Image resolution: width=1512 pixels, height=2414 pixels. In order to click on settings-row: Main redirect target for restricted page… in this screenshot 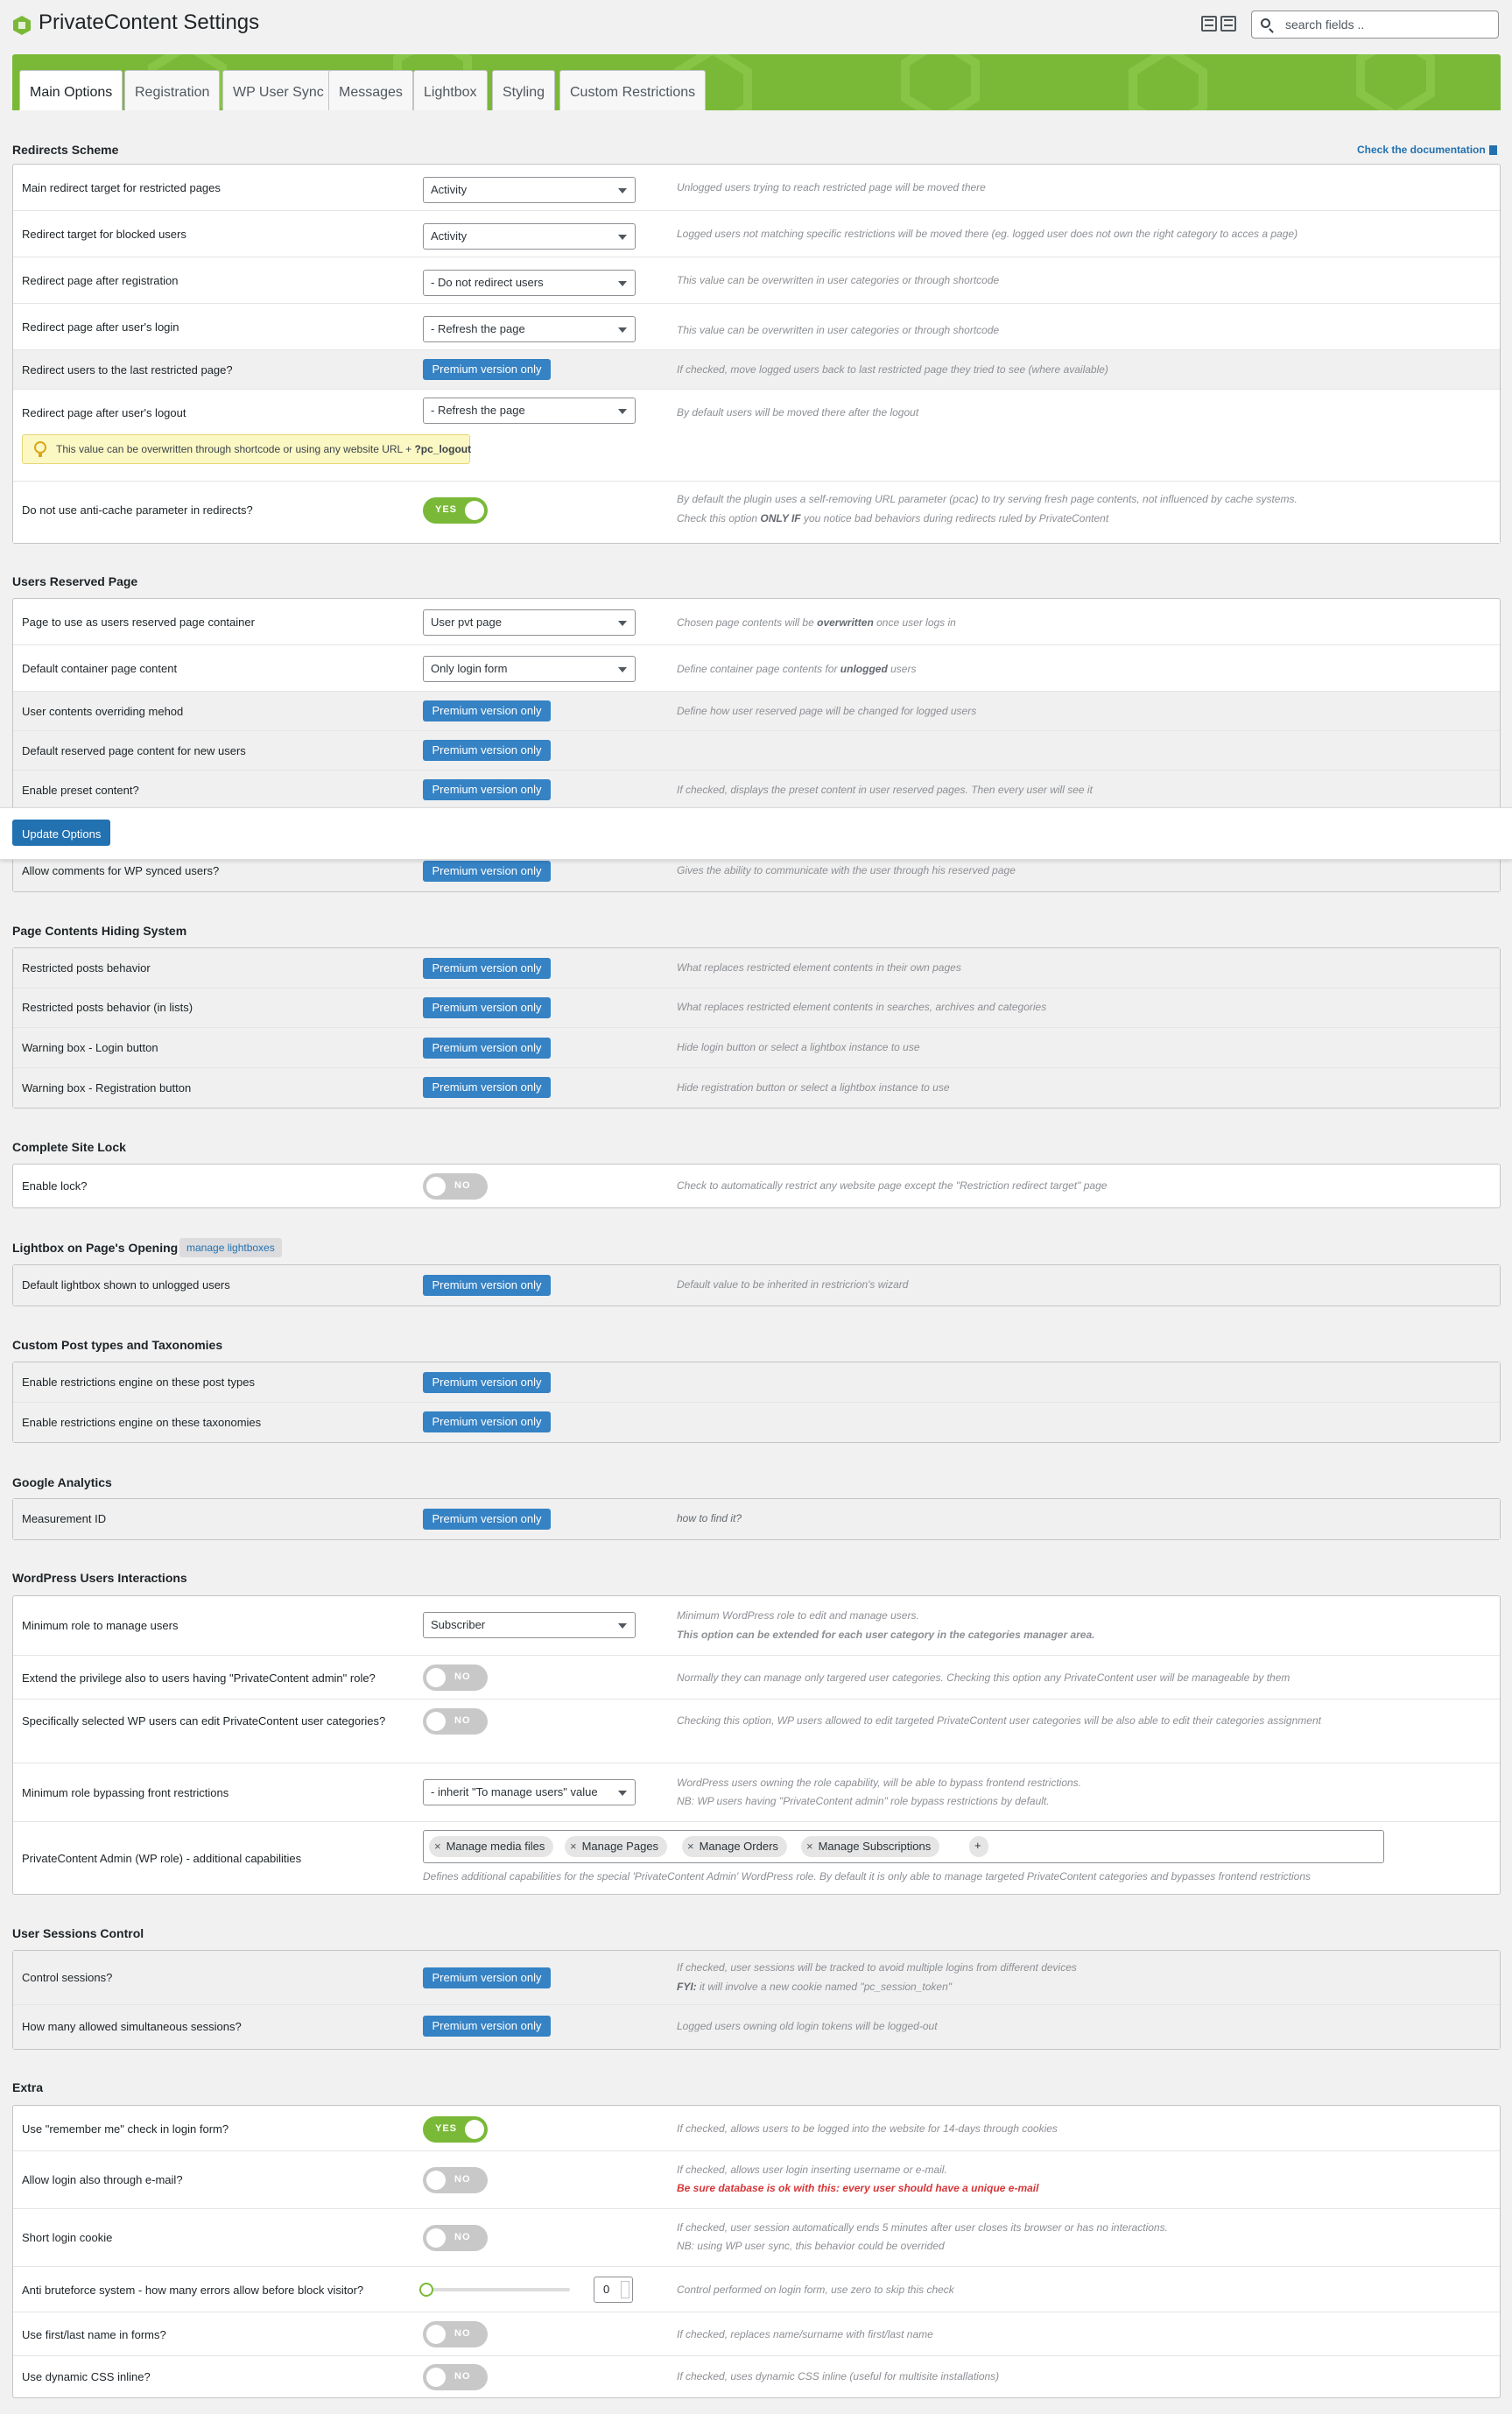, I will do `click(756, 188)`.